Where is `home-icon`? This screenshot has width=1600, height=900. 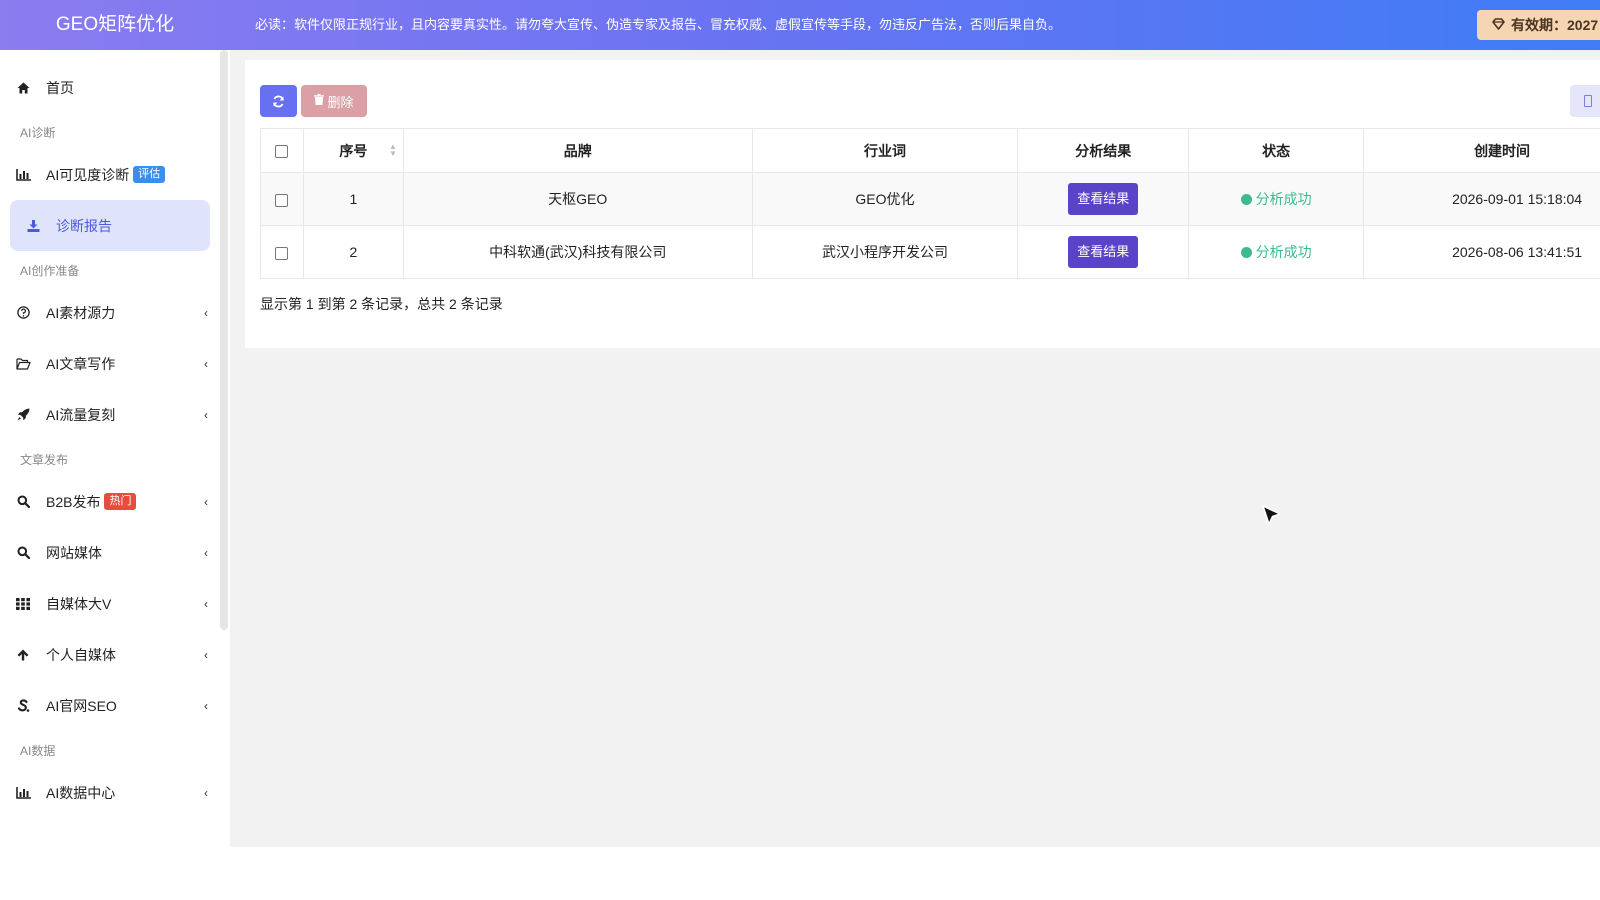
home-icon is located at coordinates (23, 88).